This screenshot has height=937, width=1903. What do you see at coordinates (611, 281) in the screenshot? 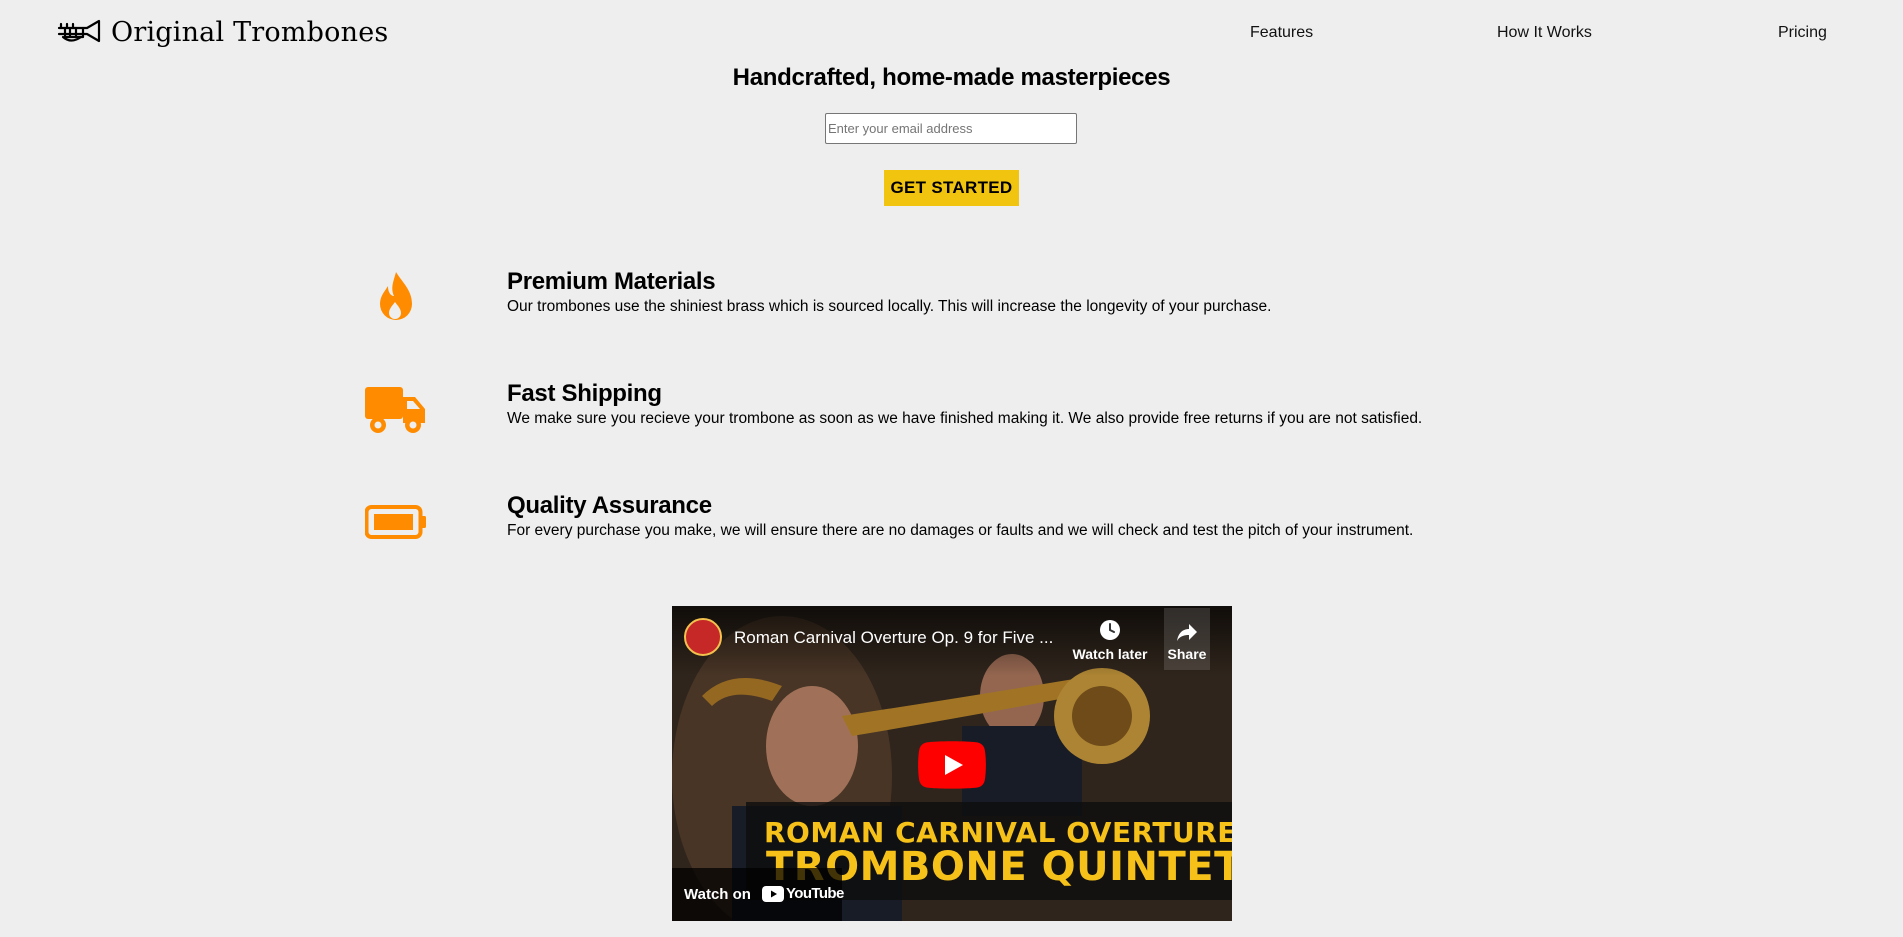
I see `feature-title: Premium Materials` at bounding box center [611, 281].